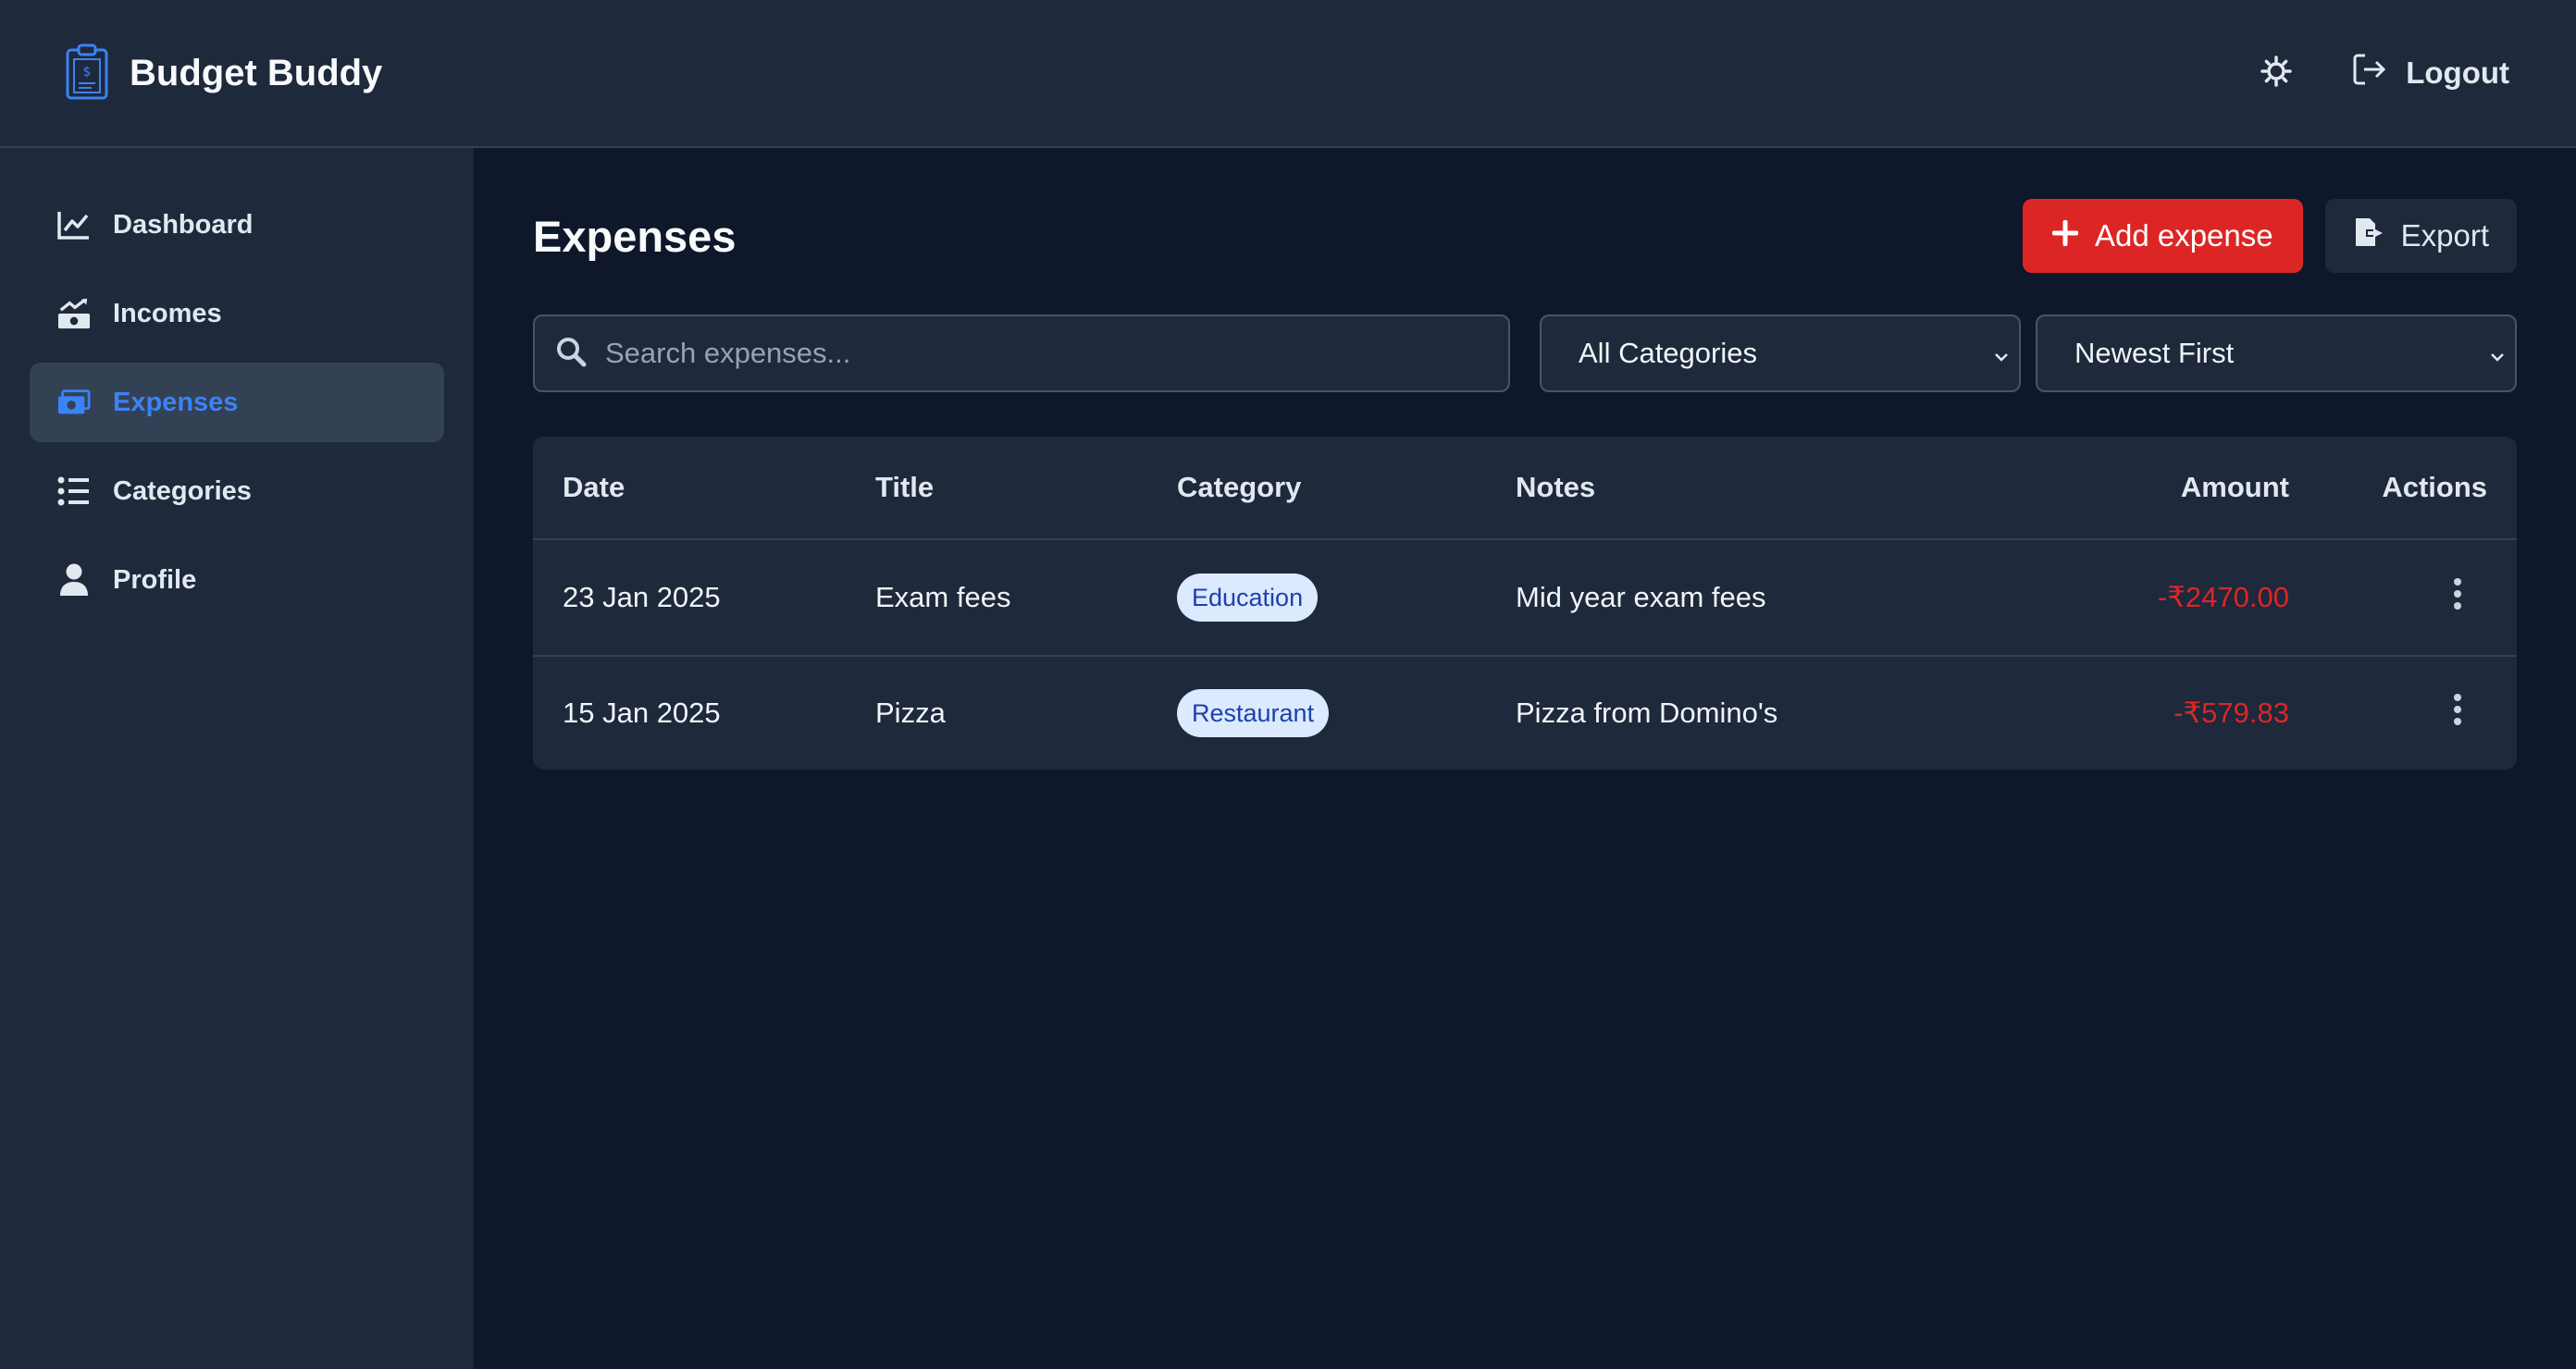  What do you see at coordinates (2183, 236) in the screenshot?
I see `add-expense-label: Add expense` at bounding box center [2183, 236].